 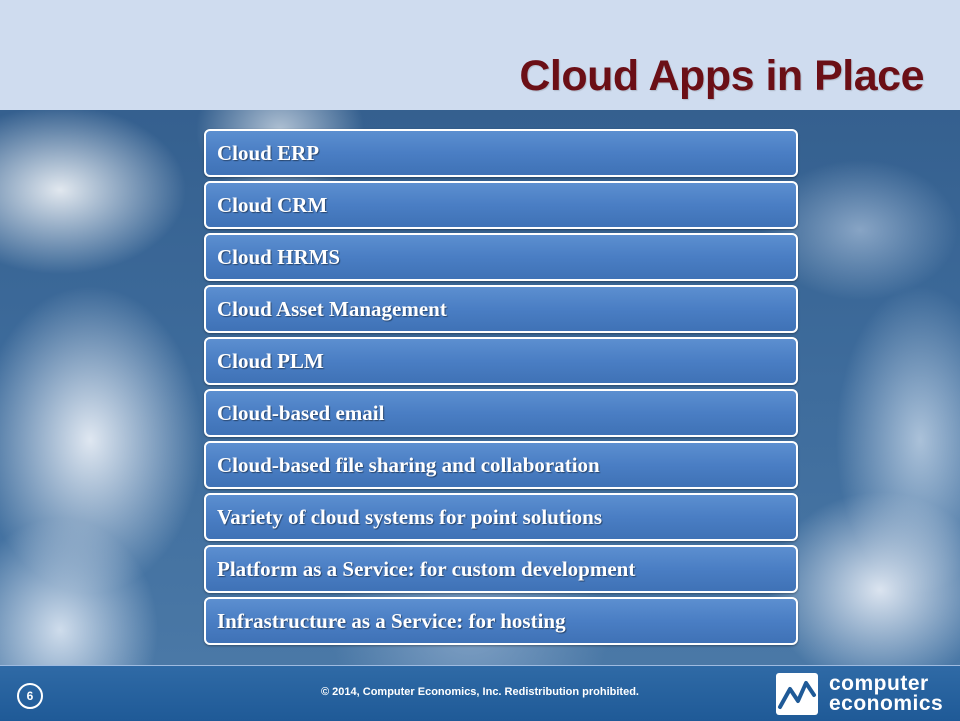 What do you see at coordinates (501, 361) in the screenshot?
I see `list-item: Cloud PLM` at bounding box center [501, 361].